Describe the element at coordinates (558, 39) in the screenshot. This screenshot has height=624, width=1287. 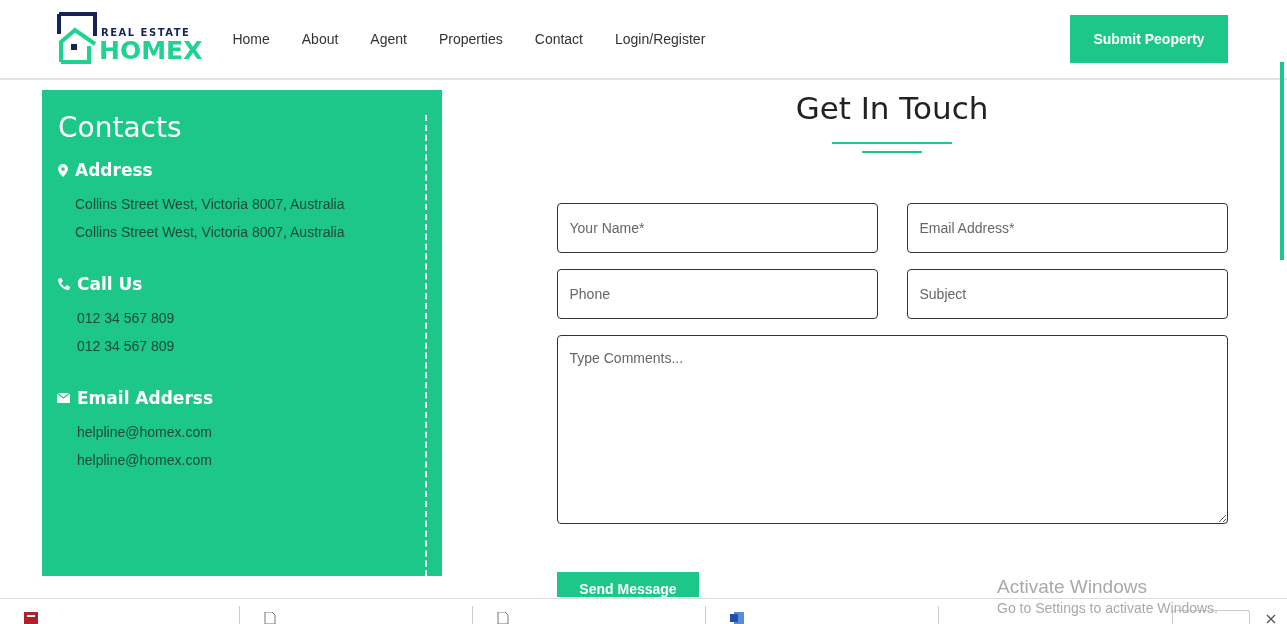
I see `nav-link: Contact` at that location.